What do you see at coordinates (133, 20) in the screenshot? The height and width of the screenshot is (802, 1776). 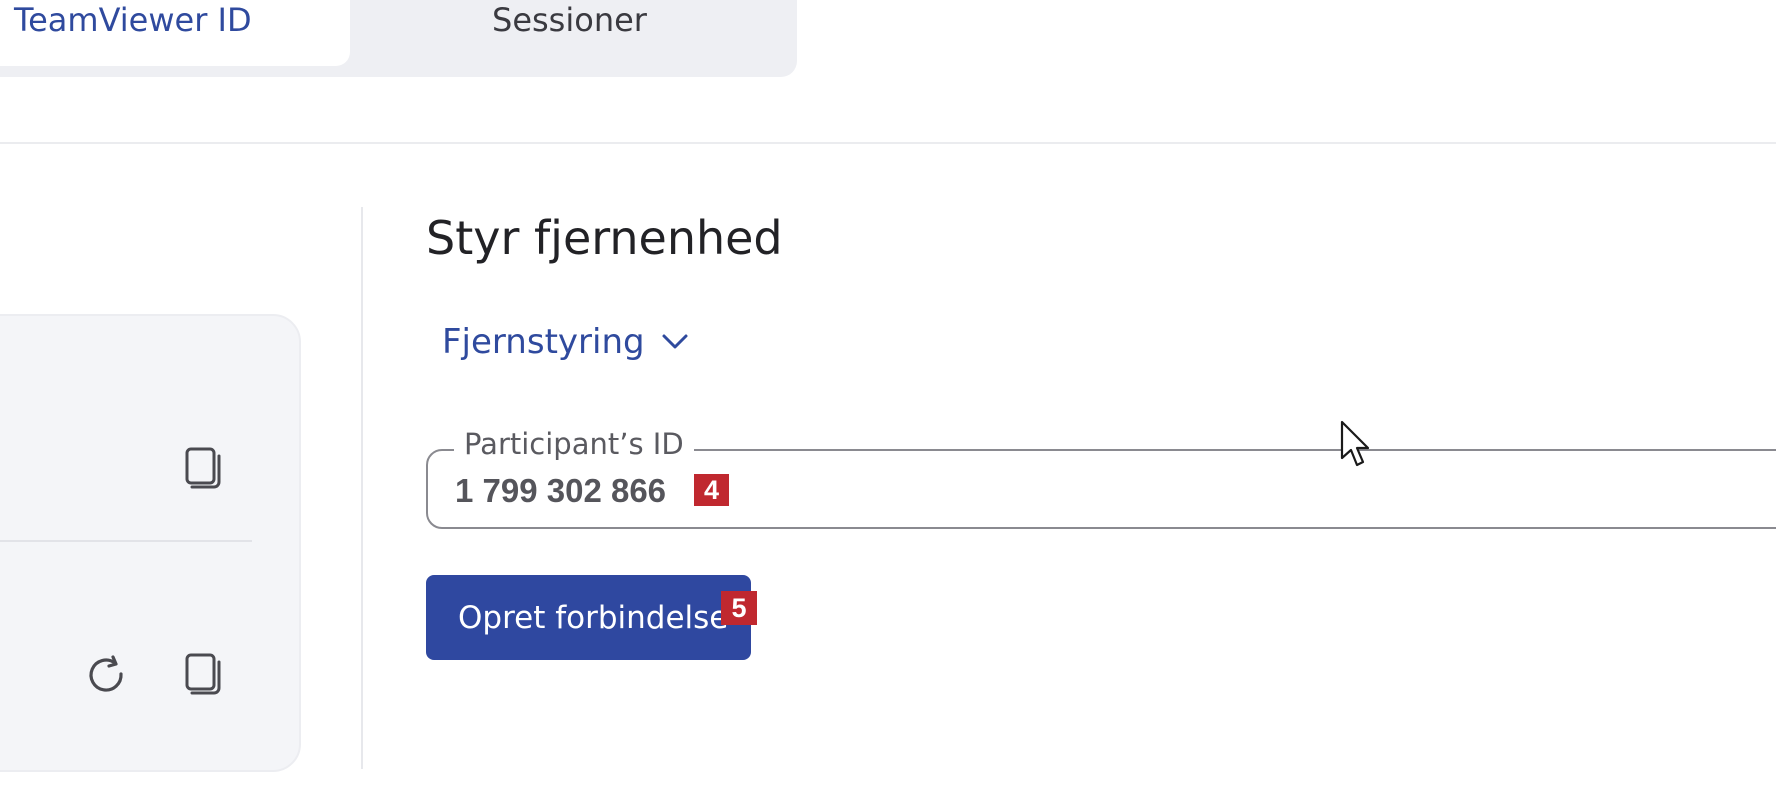 I see `tab-teamviewer-id-label: TeamViewer ID` at bounding box center [133, 20].